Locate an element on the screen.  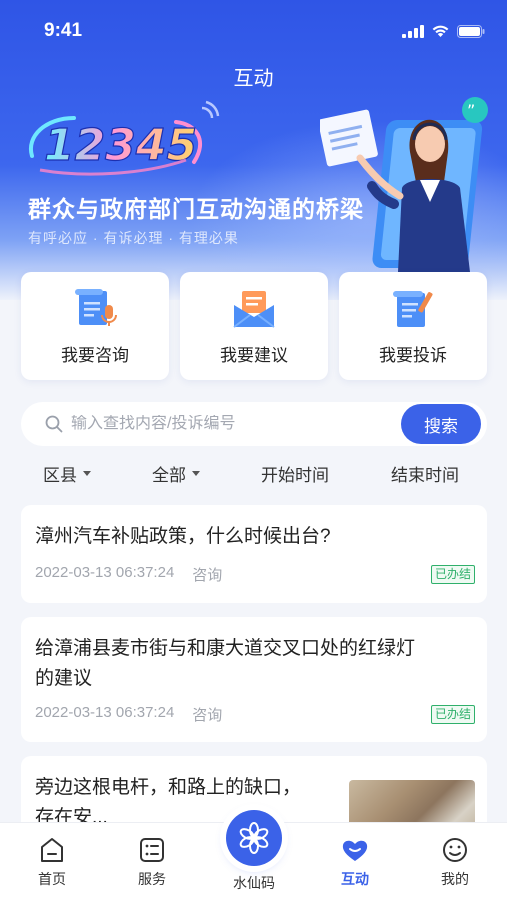
search-button: 搜索 is located at coordinates (441, 424).